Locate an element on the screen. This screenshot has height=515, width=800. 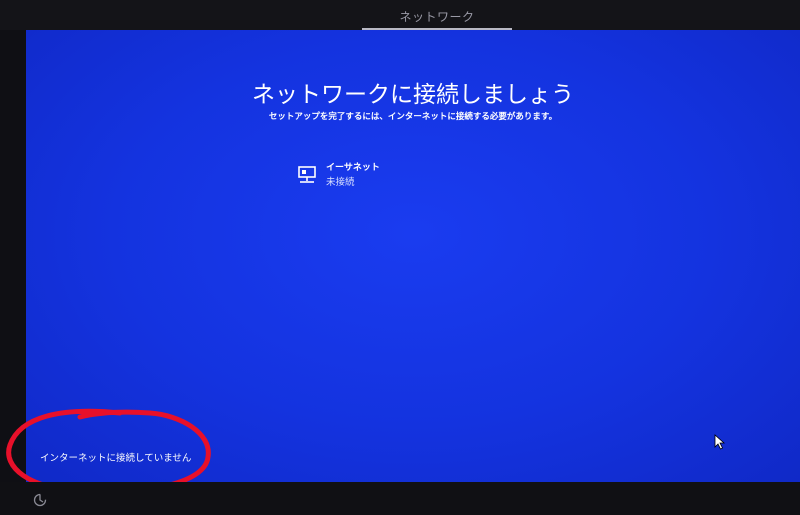
header-bar: ネットワーク is located at coordinates (400, 15).